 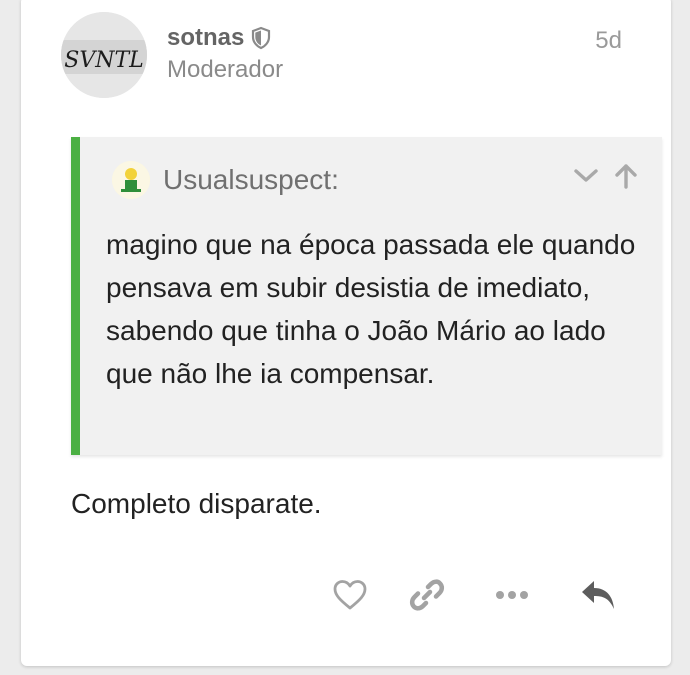 I want to click on more-button, so click(x=512, y=597).